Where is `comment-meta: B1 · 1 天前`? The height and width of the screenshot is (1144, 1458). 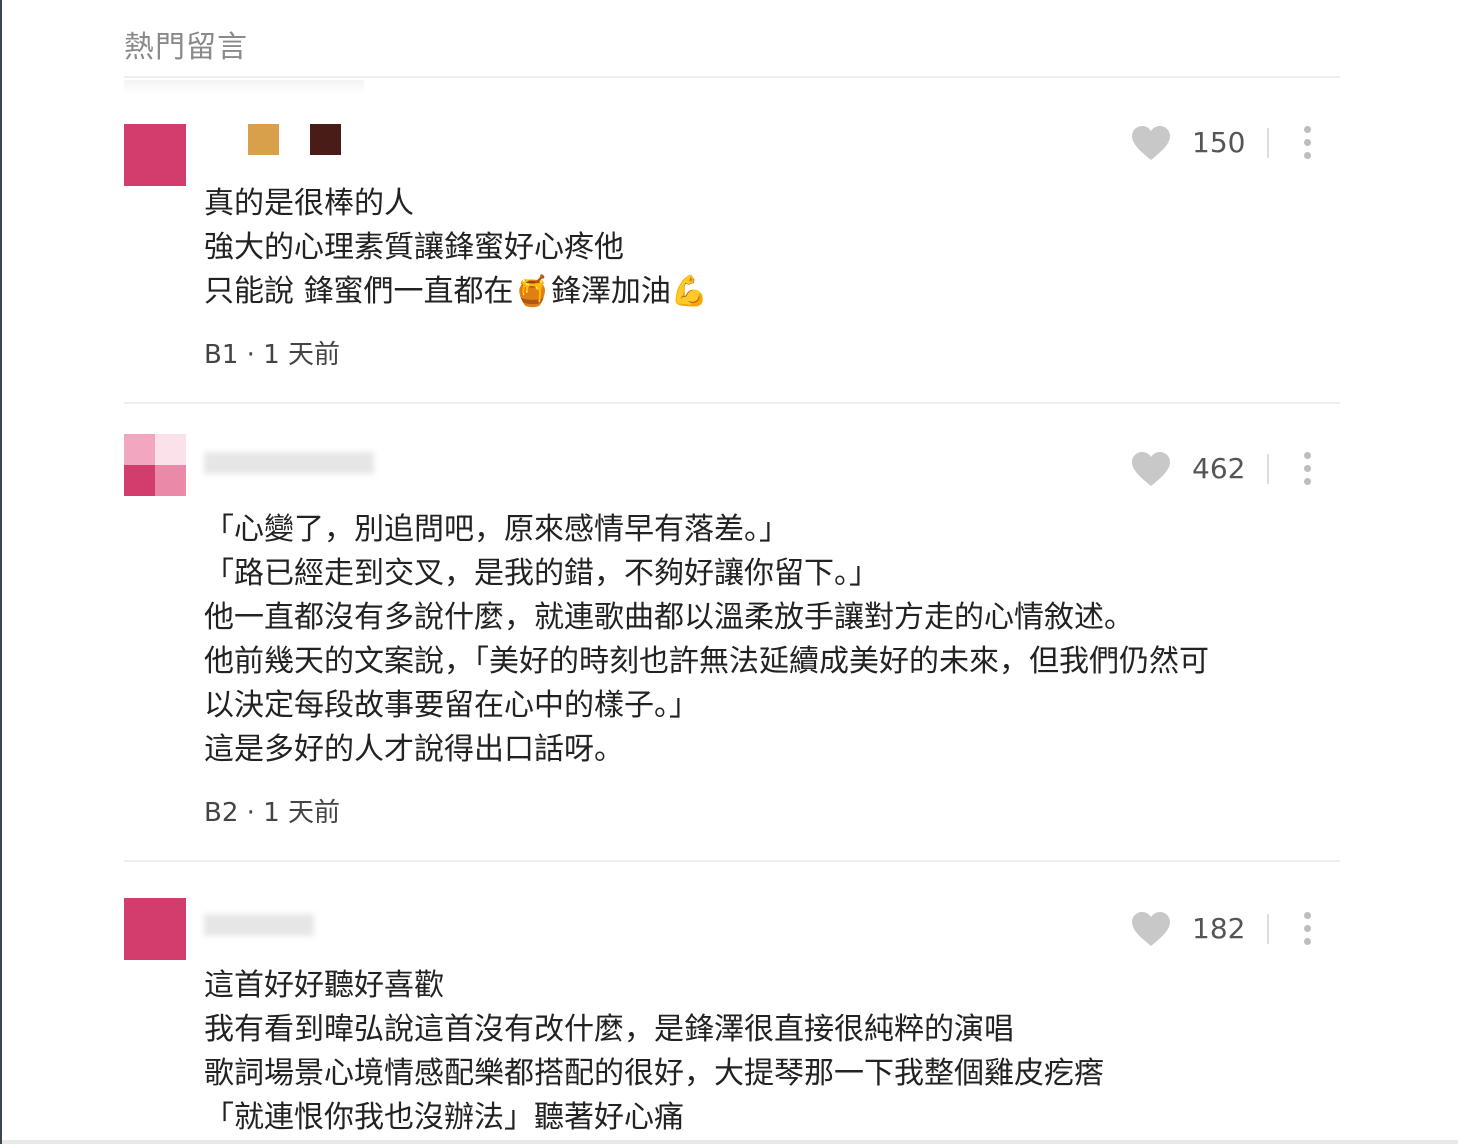 comment-meta: B1 · 1 天前 is located at coordinates (272, 355).